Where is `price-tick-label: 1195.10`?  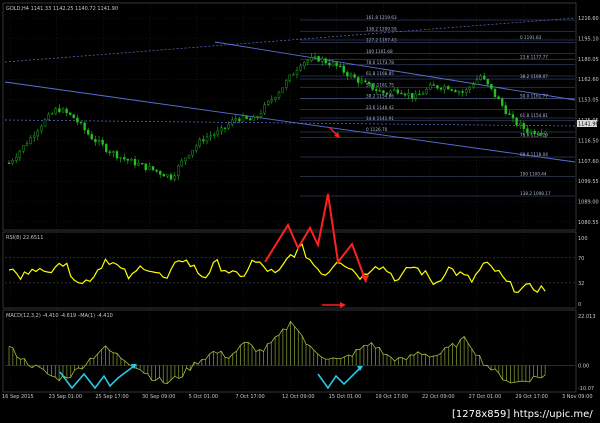 price-tick-label: 1195.10 is located at coordinates (588, 39).